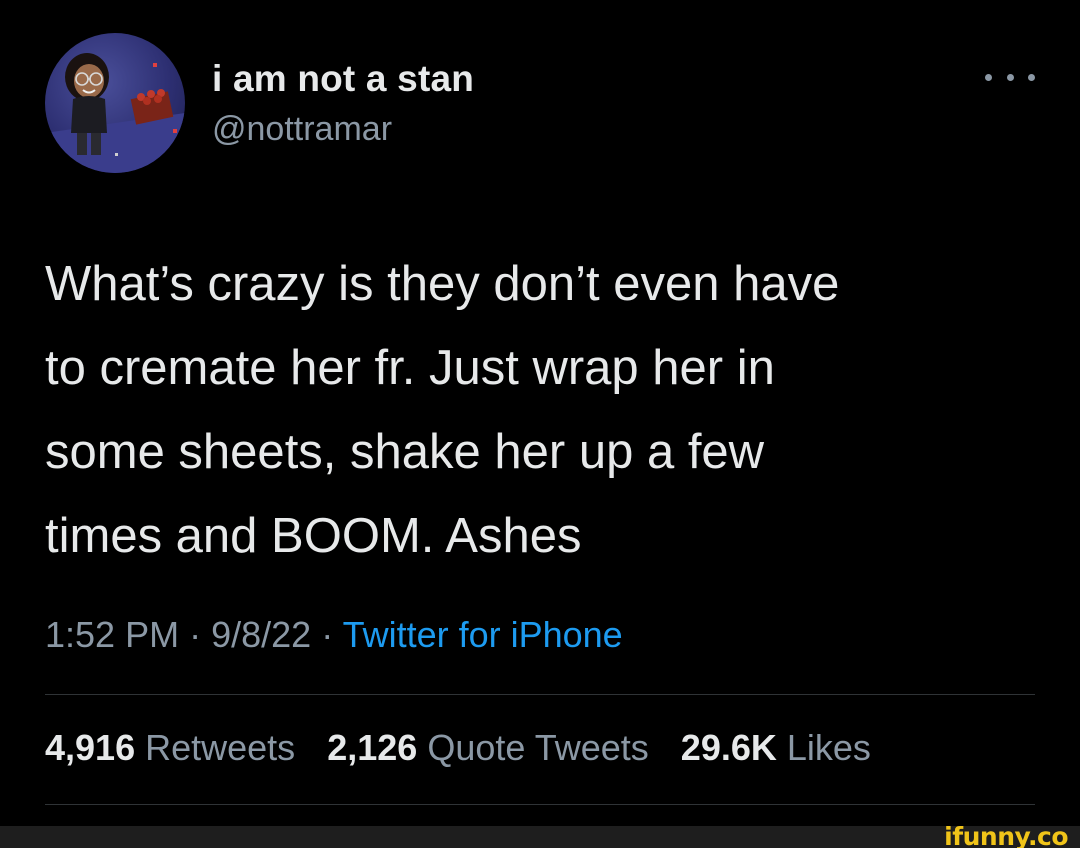  What do you see at coordinates (728, 747) in the screenshot?
I see `likes-count: 29.6K` at bounding box center [728, 747].